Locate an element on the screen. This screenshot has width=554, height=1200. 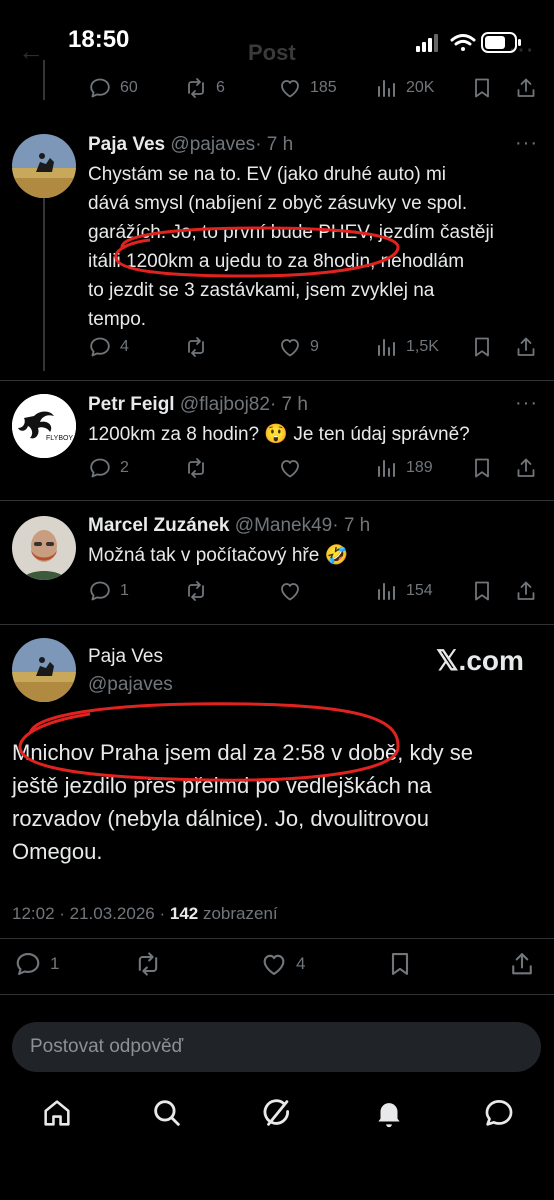
svg-text: FLYBOY is located at coordinates (59, 438).